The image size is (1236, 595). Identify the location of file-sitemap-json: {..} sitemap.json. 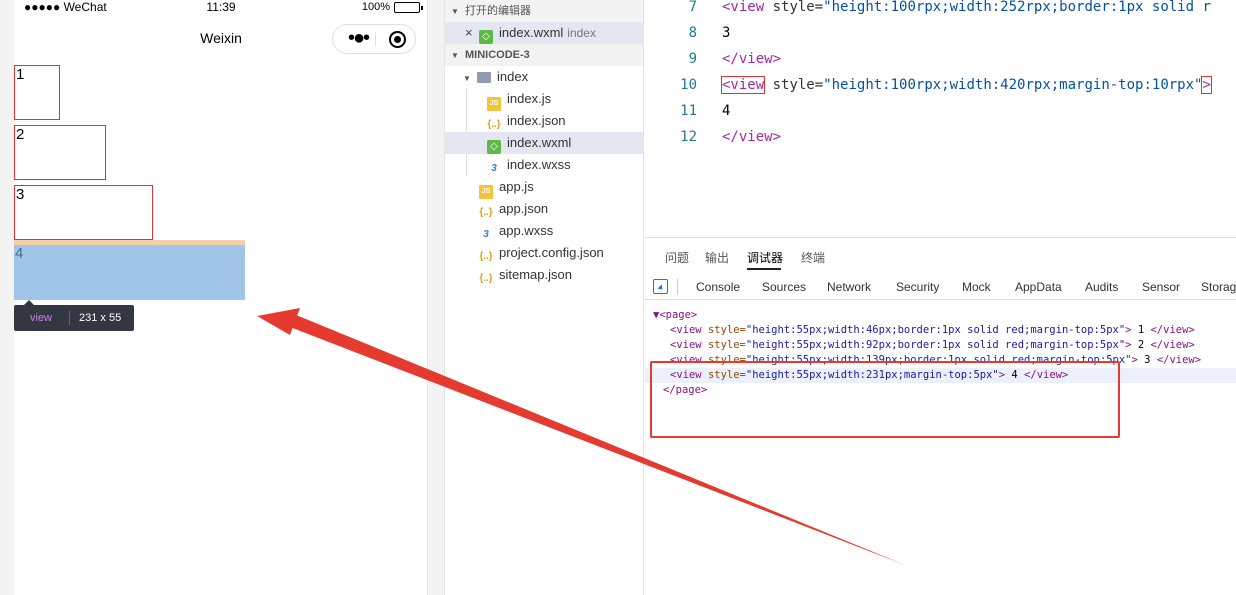
(544, 275).